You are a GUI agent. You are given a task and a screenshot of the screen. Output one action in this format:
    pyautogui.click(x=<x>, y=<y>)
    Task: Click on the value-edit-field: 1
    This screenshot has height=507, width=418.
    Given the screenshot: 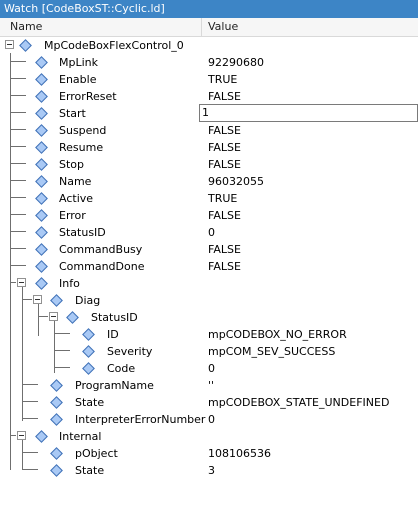 What is the action you would take?
    pyautogui.click(x=308, y=113)
    